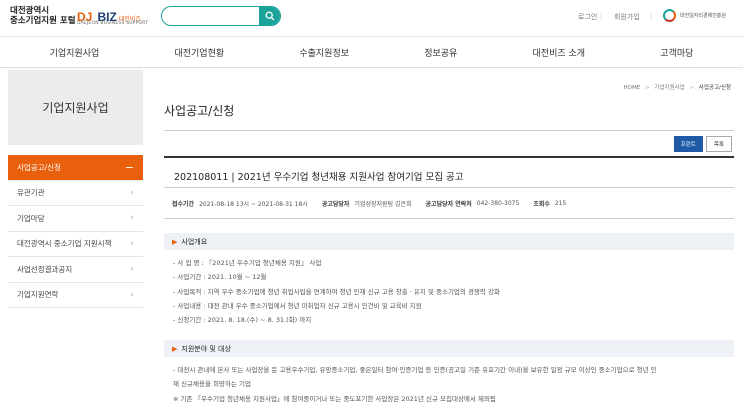 Image resolution: width=743 pixels, height=409 pixels. What do you see at coordinates (206, 348) in the screenshot?
I see `section-heading-text: 지원분야 및 대상` at bounding box center [206, 348].